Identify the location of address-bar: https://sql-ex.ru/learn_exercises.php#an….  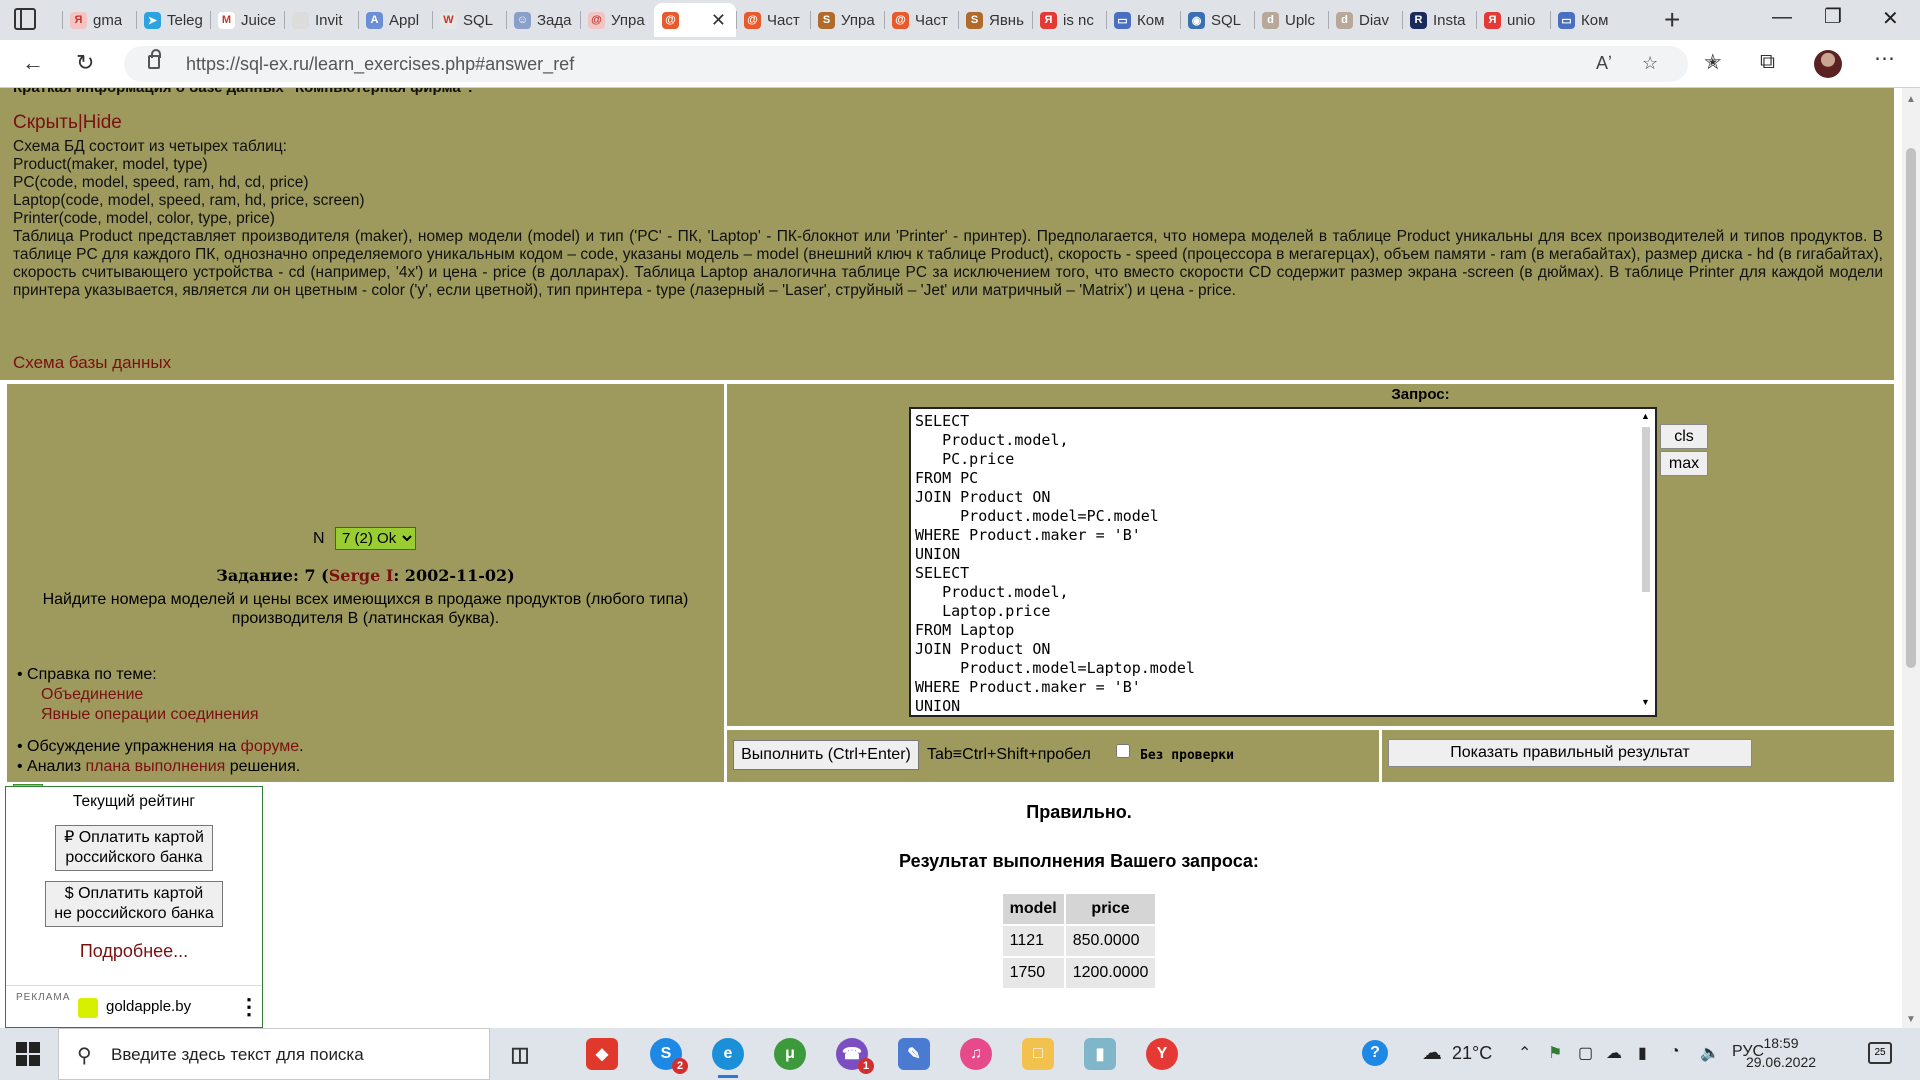
(906, 64).